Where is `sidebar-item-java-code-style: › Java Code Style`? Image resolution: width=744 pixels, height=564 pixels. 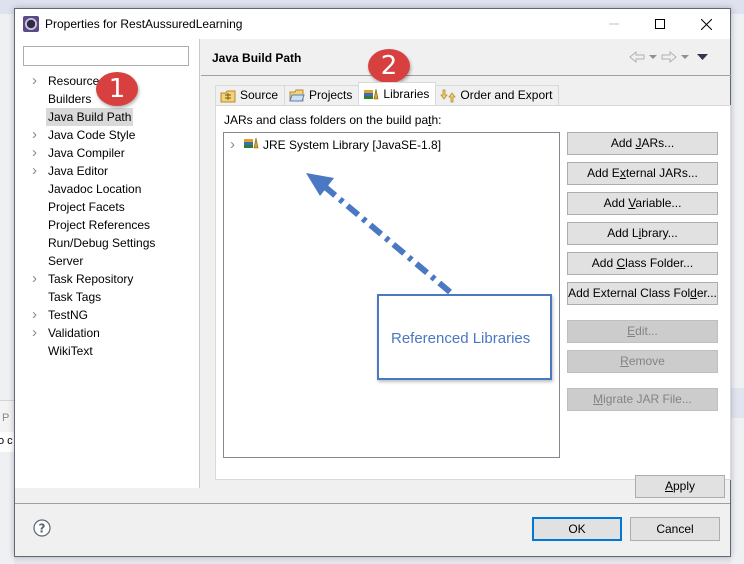 sidebar-item-java-code-style: › Java Code Style is located at coordinates (107, 135).